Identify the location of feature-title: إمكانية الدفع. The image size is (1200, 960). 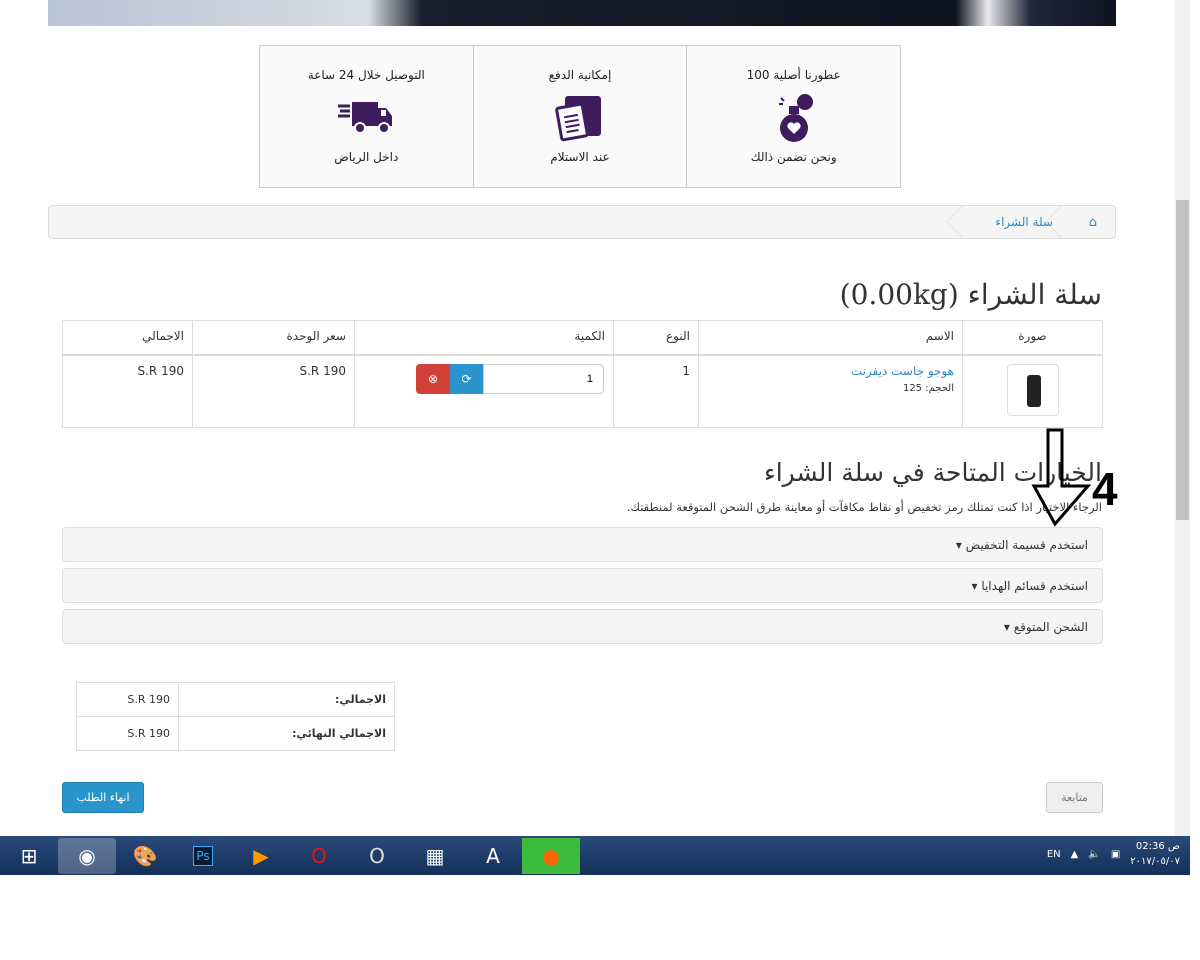
(580, 75).